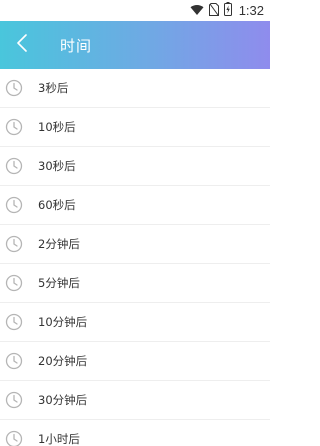 The width and height of the screenshot is (320, 446). I want to click on list-item: 20分钟后, so click(135, 361).